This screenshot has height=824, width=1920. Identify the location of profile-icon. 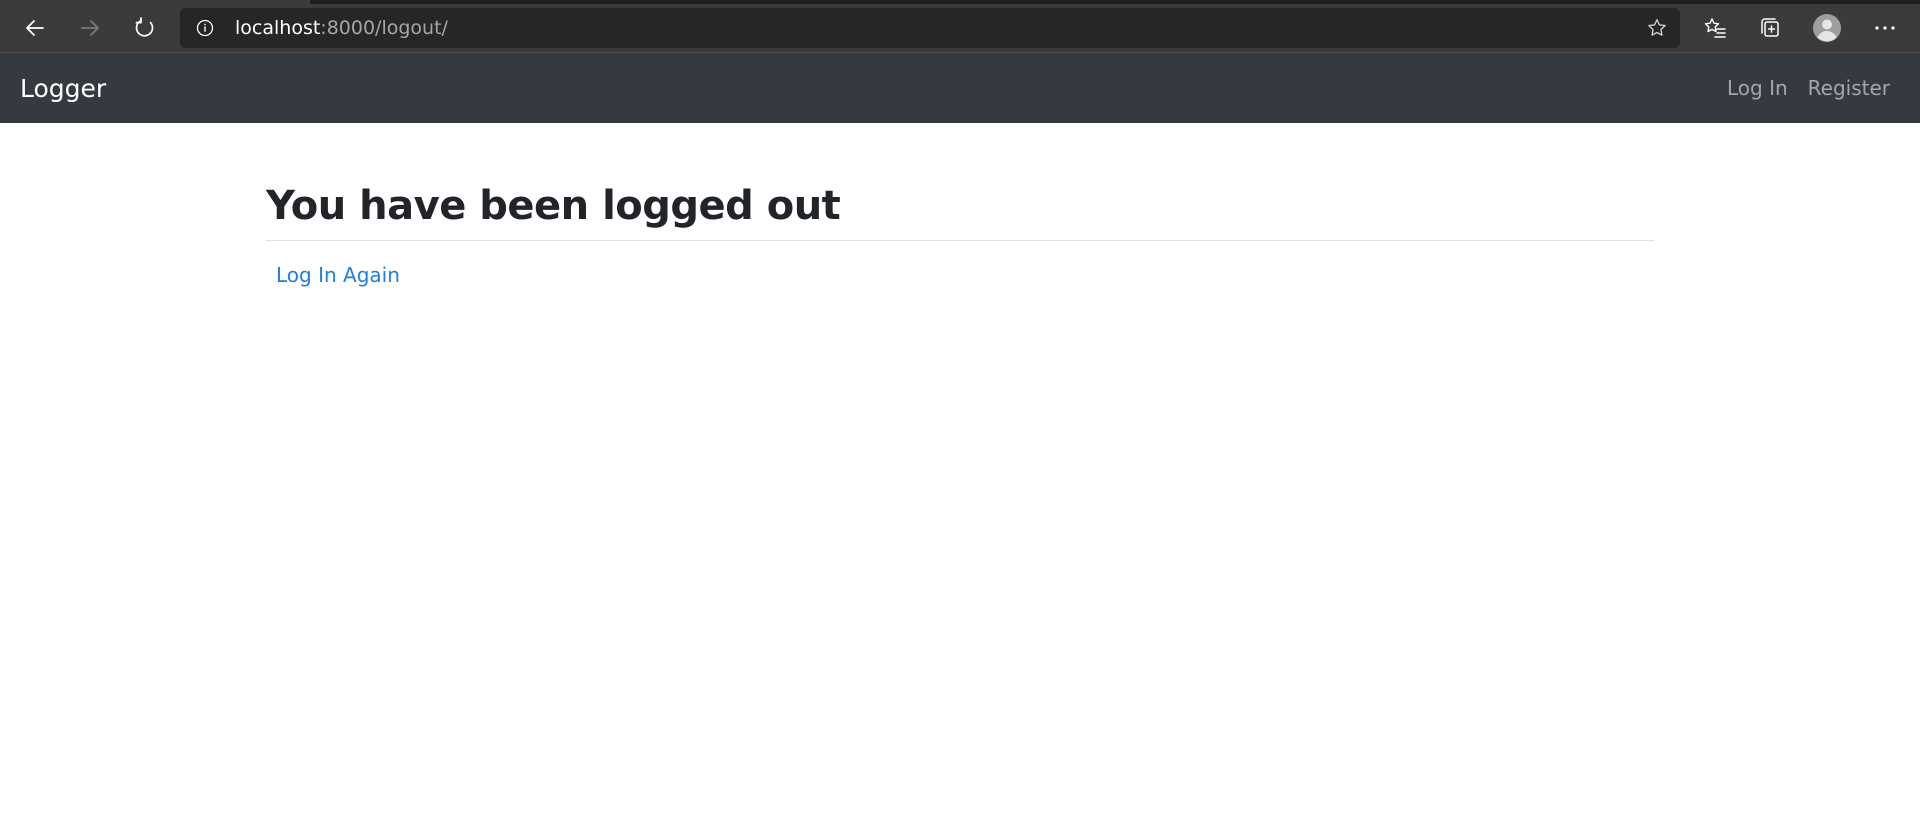
(1827, 28).